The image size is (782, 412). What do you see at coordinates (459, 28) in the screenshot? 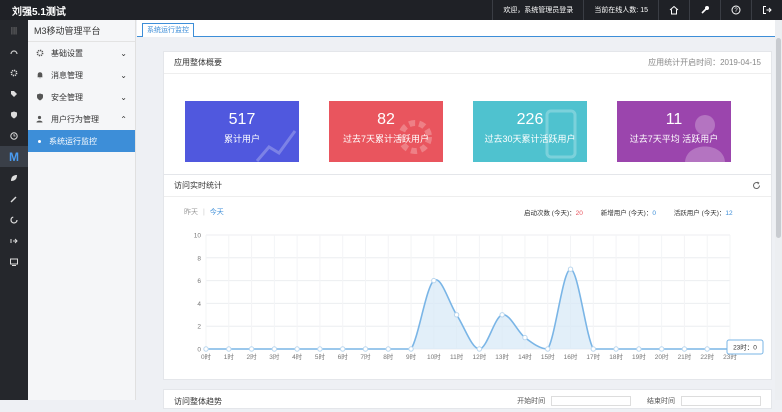
I see `tab-bar: 系统运行监控` at bounding box center [459, 28].